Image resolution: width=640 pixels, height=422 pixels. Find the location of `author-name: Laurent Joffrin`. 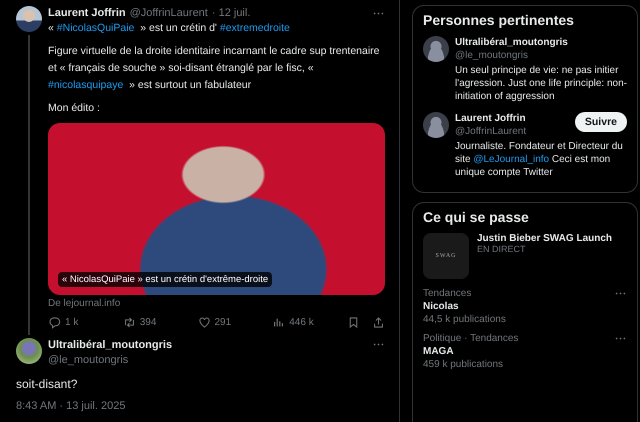

author-name: Laurent Joffrin is located at coordinates (87, 13).